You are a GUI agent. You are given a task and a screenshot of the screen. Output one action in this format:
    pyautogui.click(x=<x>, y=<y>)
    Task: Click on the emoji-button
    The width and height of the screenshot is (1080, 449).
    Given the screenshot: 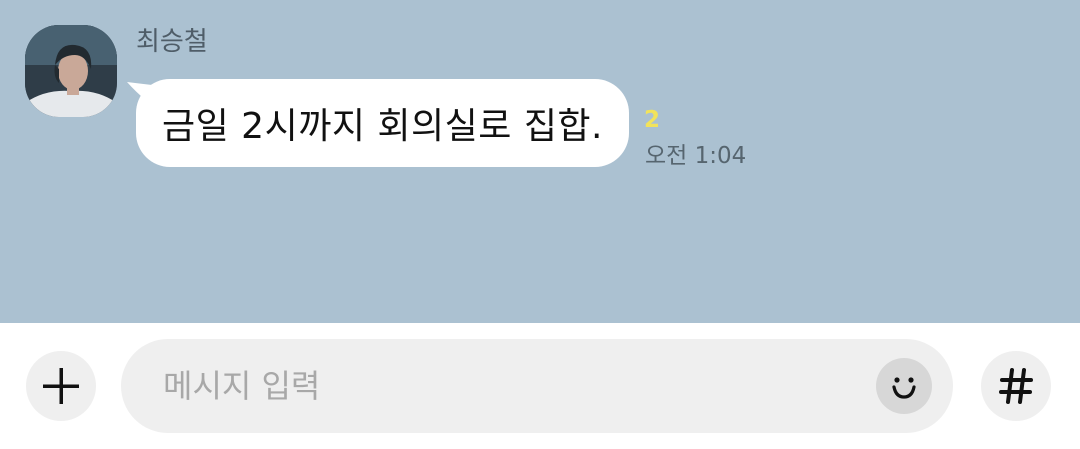 What is the action you would take?
    pyautogui.click(x=904, y=386)
    